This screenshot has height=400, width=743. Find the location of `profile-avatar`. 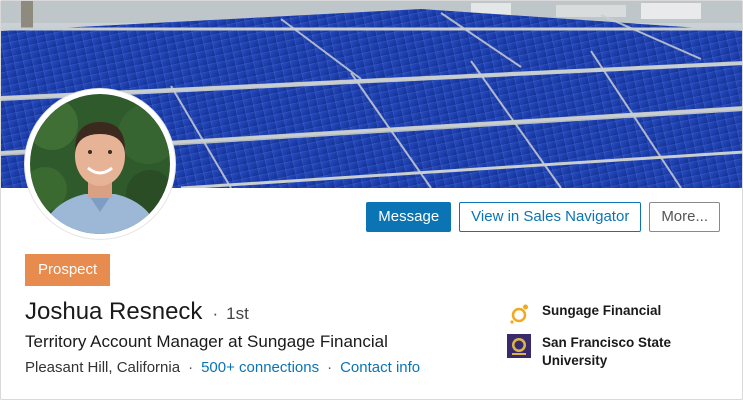

profile-avatar is located at coordinates (100, 164).